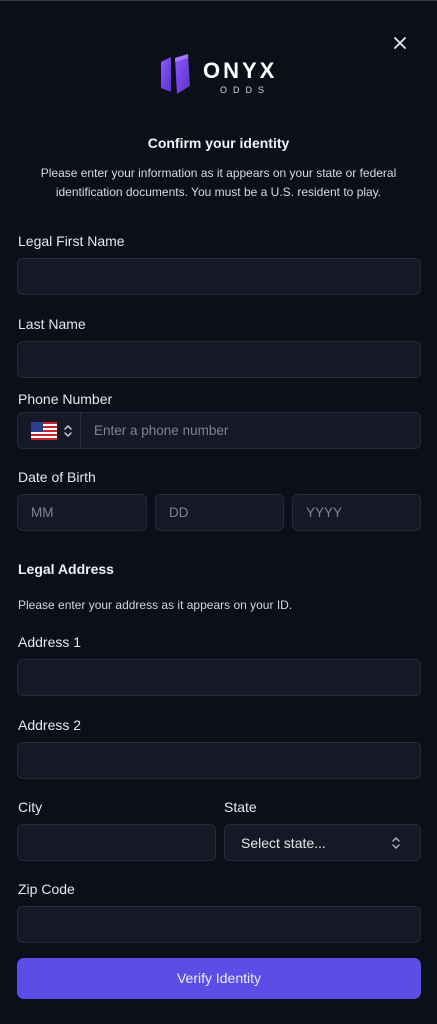 This screenshot has width=437, height=1024. I want to click on brand-tagline: ODDS, so click(245, 90).